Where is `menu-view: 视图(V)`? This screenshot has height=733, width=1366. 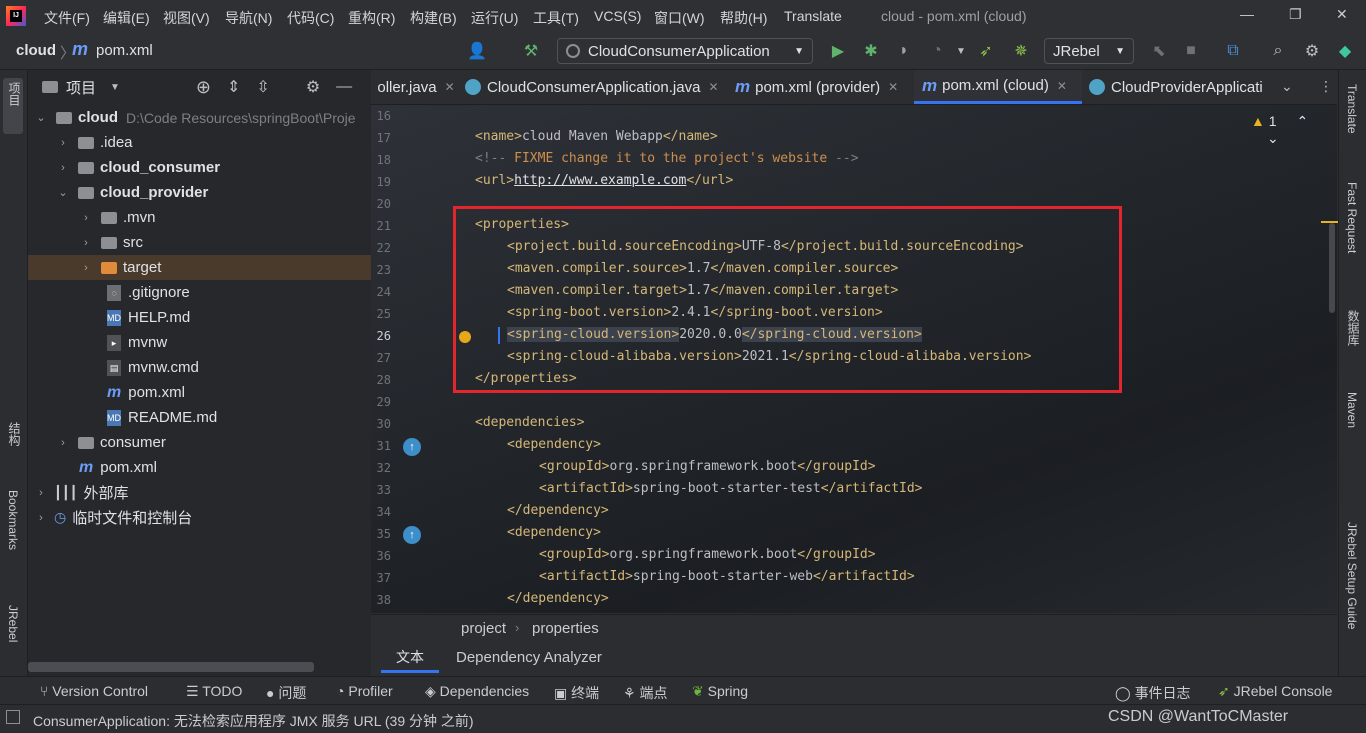
menu-view: 视图(V) is located at coordinates (186, 18).